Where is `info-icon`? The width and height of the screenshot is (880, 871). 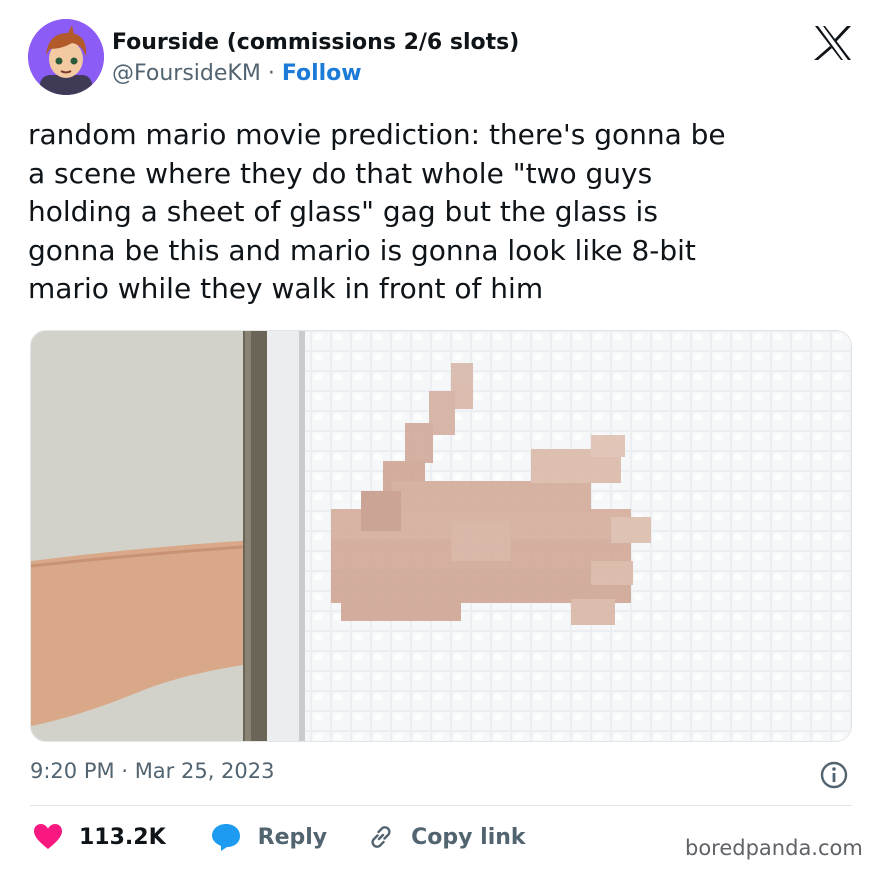
info-icon is located at coordinates (834, 775).